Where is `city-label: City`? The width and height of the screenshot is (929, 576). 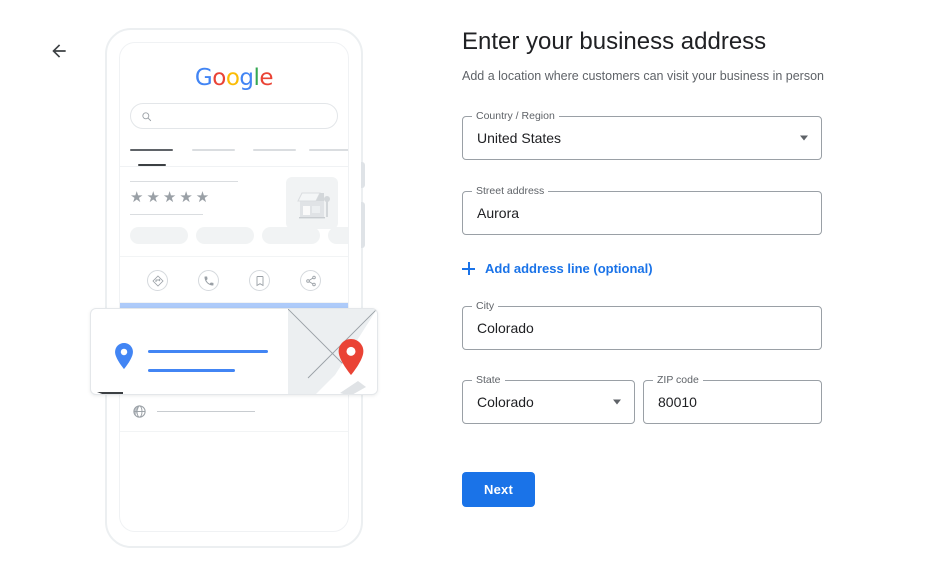 city-label: City is located at coordinates (485, 306).